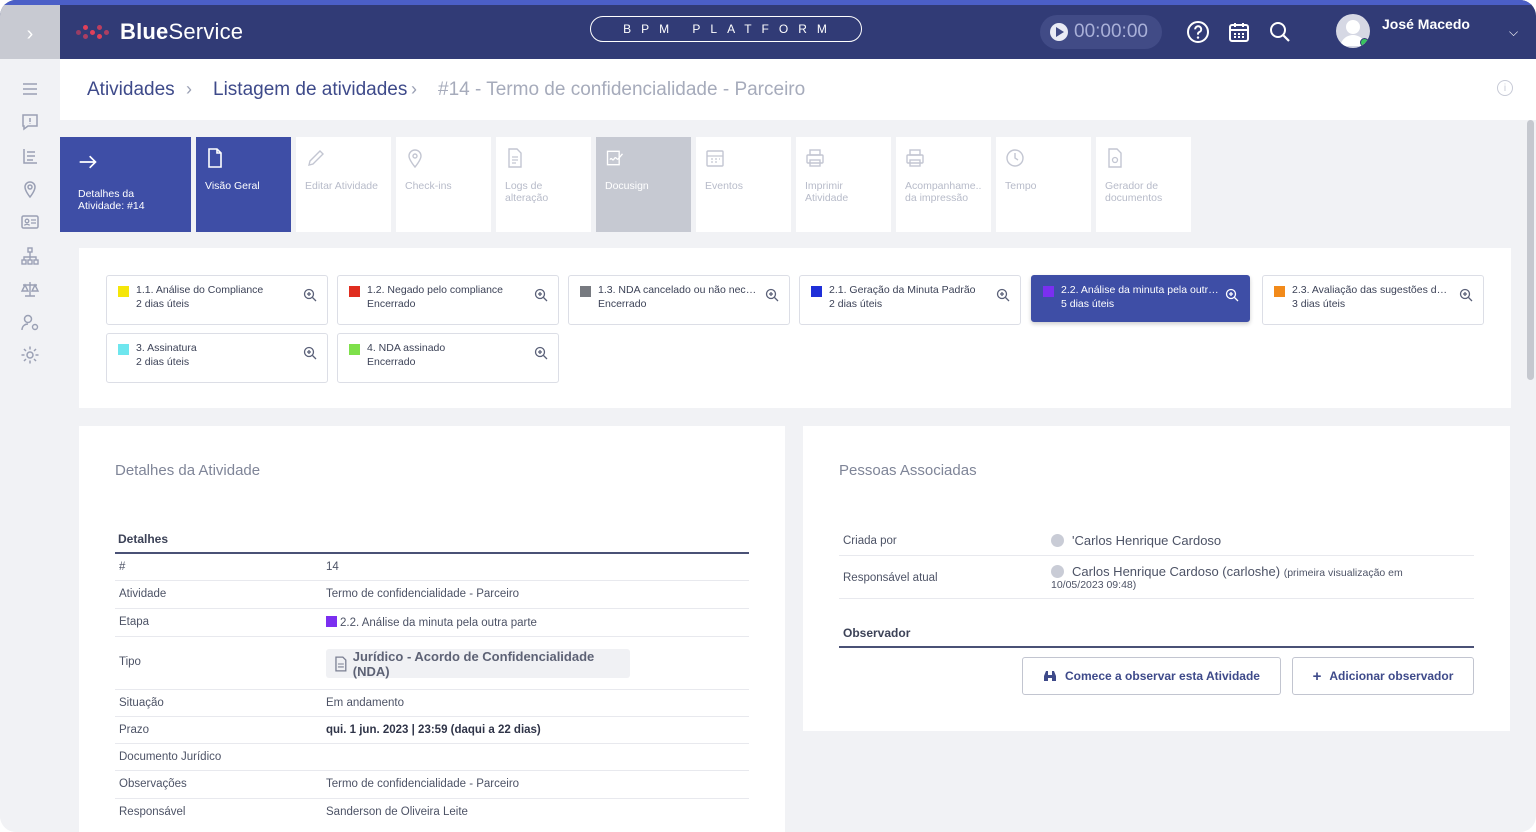 The image size is (1536, 832). I want to click on stage-card: 1.1. Análise do Compliance 2 dias úteis, so click(217, 300).